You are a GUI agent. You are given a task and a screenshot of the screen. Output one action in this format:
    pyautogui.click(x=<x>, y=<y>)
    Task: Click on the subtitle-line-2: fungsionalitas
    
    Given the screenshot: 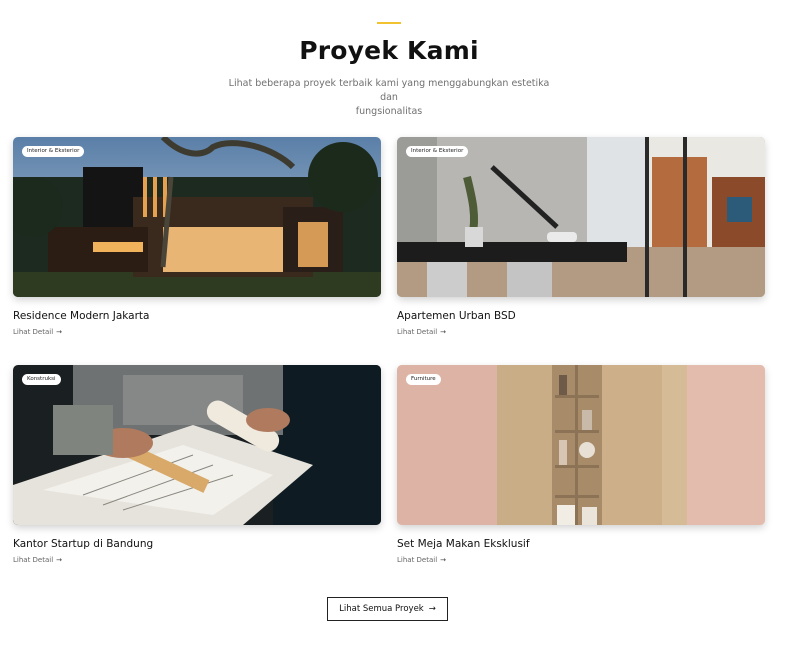 What is the action you would take?
    pyautogui.click(x=389, y=111)
    